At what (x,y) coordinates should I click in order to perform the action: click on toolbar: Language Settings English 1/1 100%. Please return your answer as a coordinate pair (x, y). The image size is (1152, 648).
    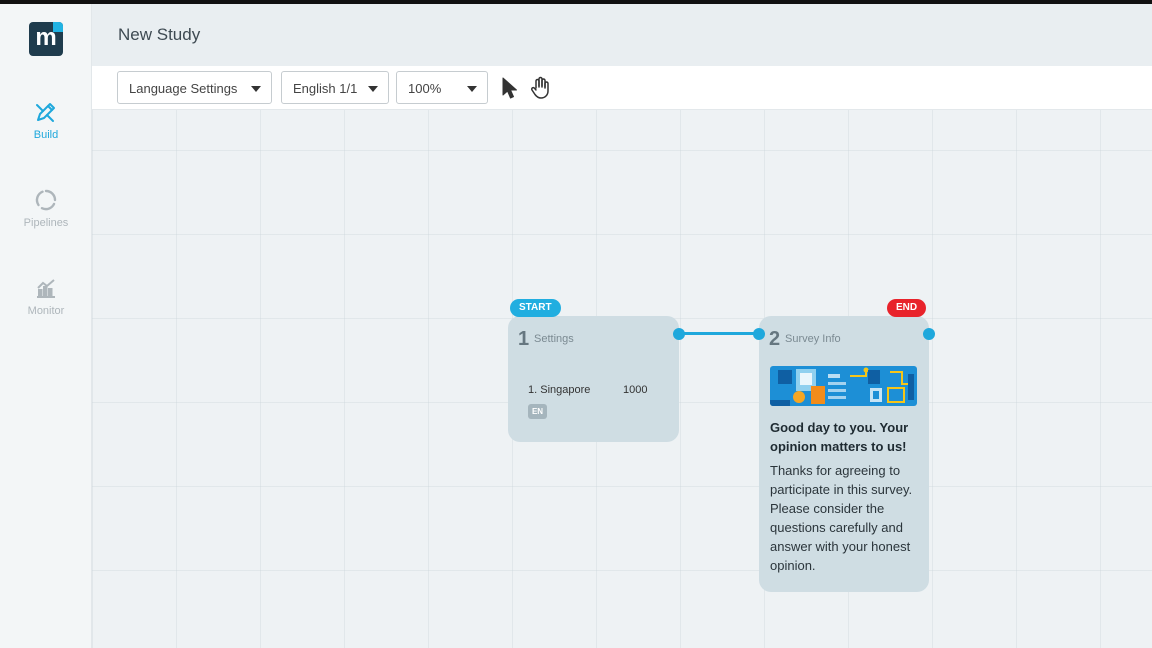
    Looking at the image, I should click on (622, 88).